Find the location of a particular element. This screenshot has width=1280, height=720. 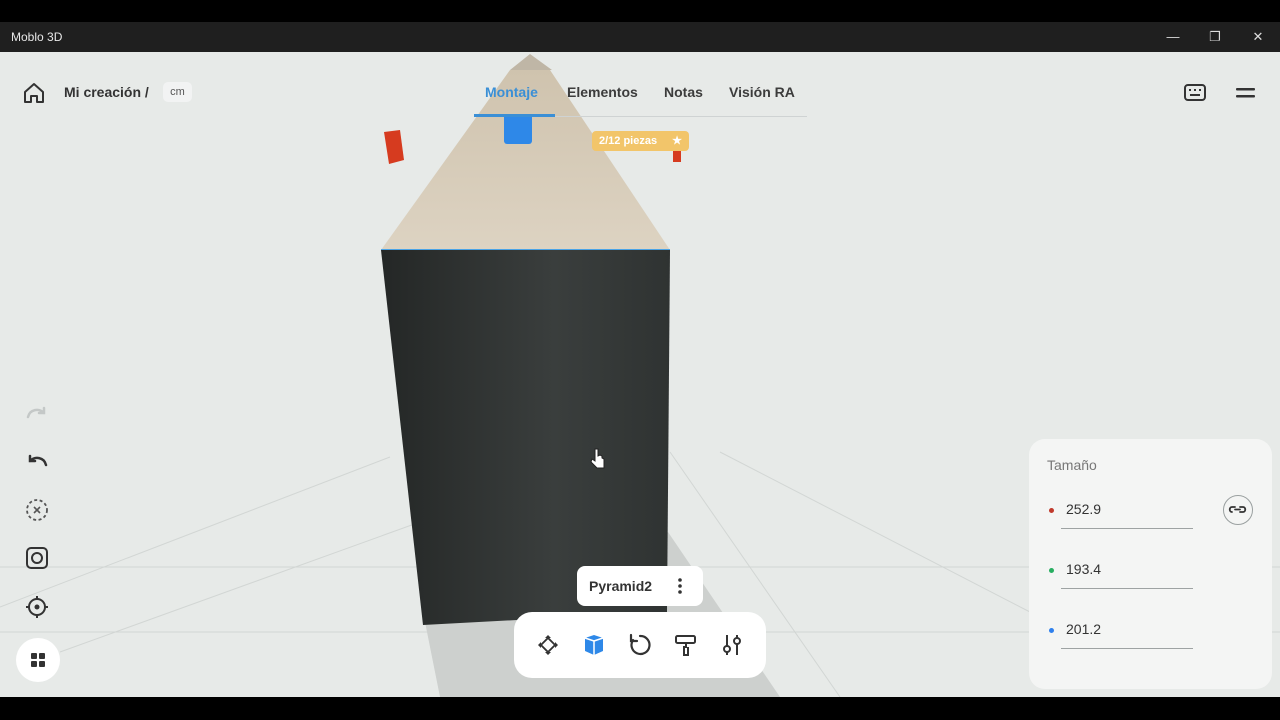

size-panel-title: Tamaño is located at coordinates (1072, 465).